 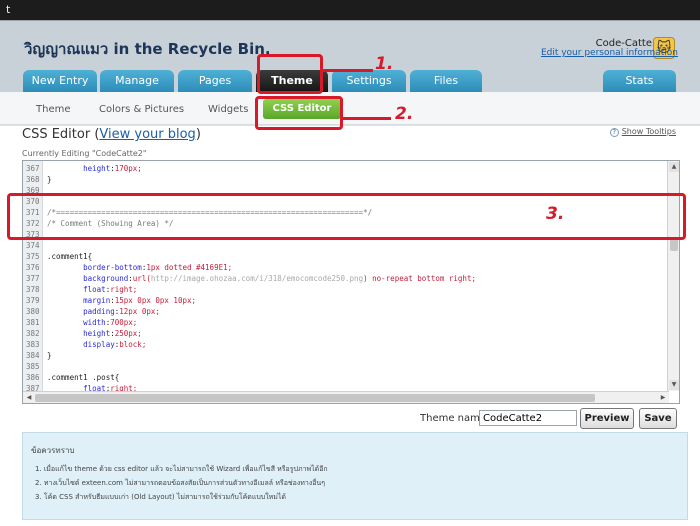 I want to click on tab-manage: Manage, so click(x=137, y=81).